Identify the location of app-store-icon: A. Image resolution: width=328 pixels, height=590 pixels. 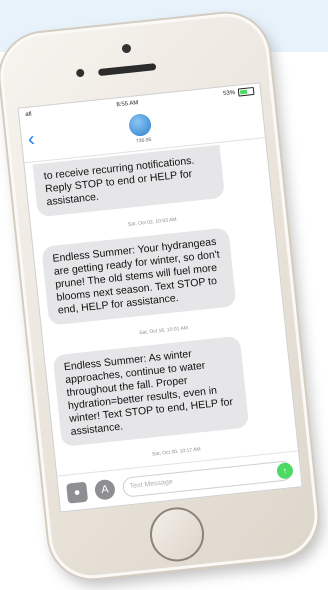
(104, 489).